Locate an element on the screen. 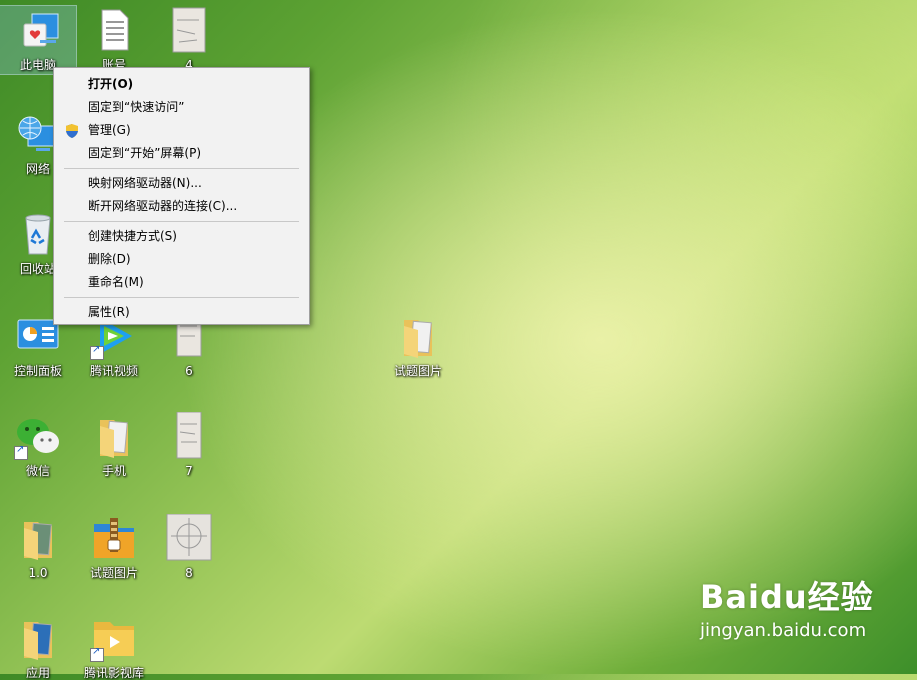 The image size is (917, 680). desktop-icon-this-pc: 此电脑 is located at coordinates (38, 40).